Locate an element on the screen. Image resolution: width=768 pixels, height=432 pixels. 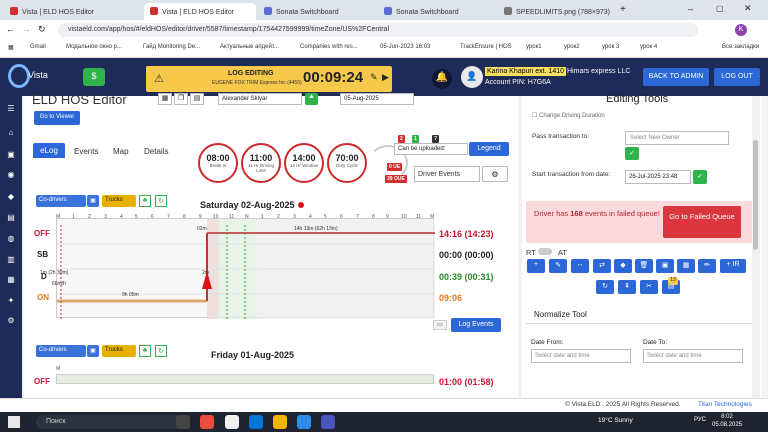
confirm-start-button: ✓ is located at coordinates (700, 177).